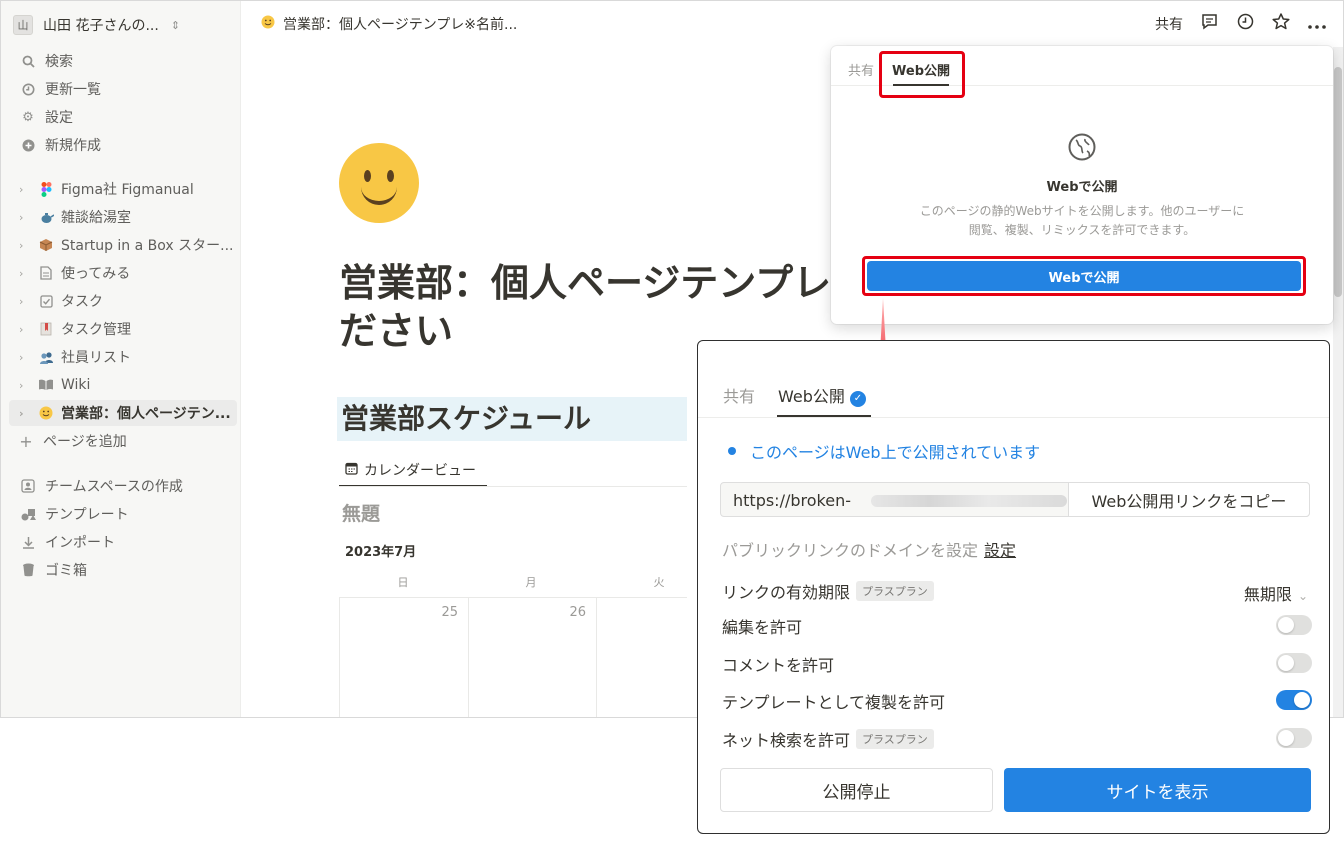 The width and height of the screenshot is (1344, 848). I want to click on published-status: このページはWeb上で公開されています, so click(884, 451).